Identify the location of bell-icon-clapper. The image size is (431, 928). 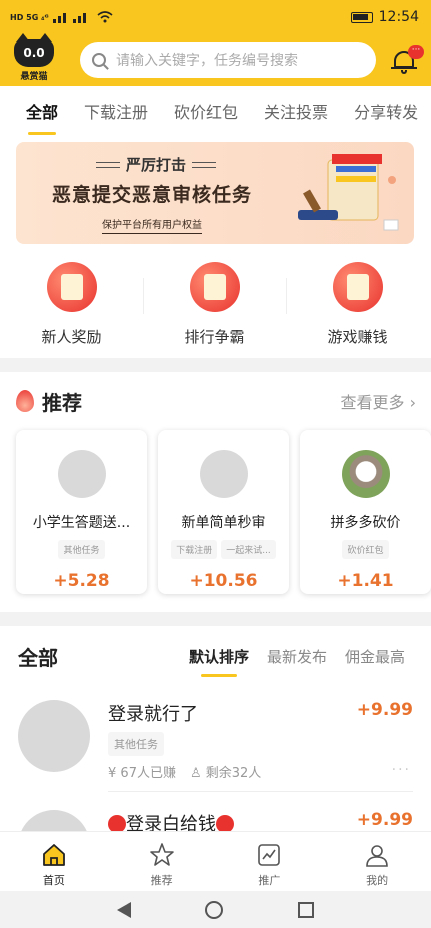
(404, 72).